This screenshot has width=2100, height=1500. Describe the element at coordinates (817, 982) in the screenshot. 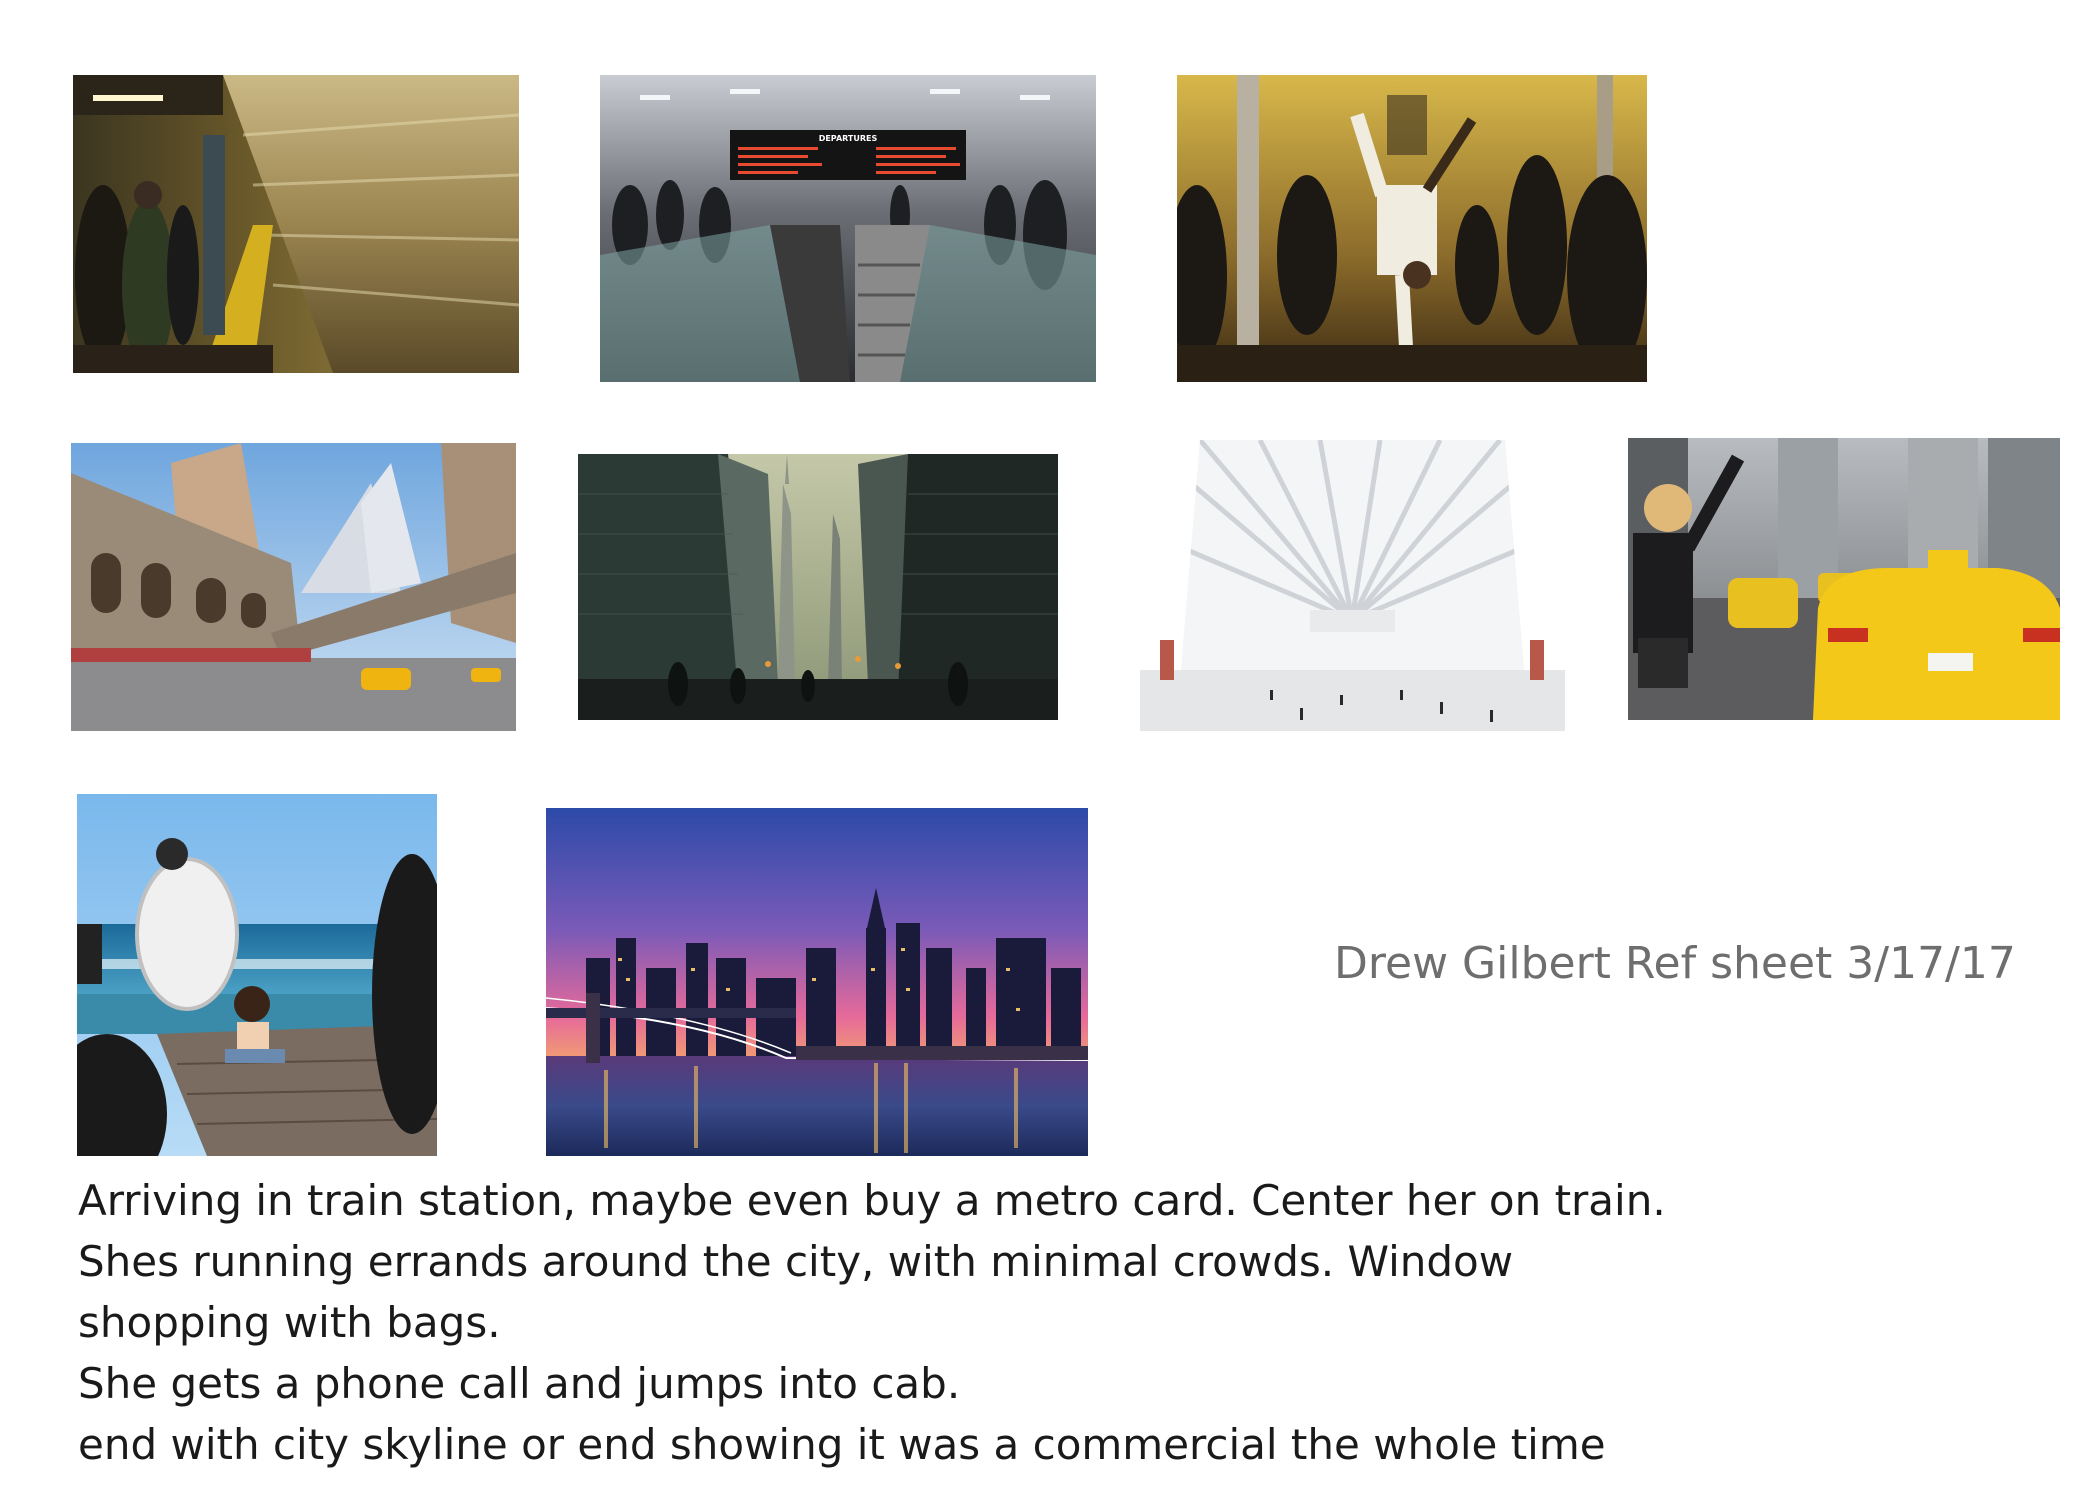

I see `city-skyline-photo` at that location.